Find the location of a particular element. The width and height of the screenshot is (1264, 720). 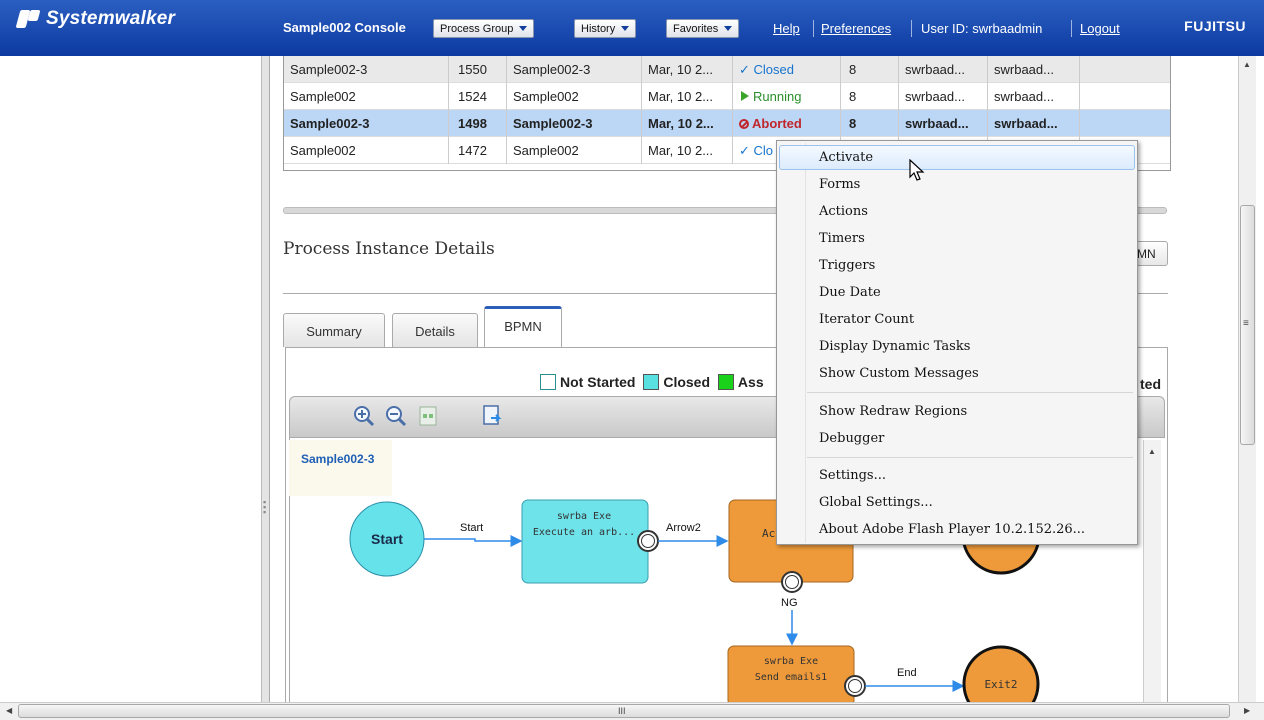

brand-name: Systemwalker is located at coordinates (111, 18).